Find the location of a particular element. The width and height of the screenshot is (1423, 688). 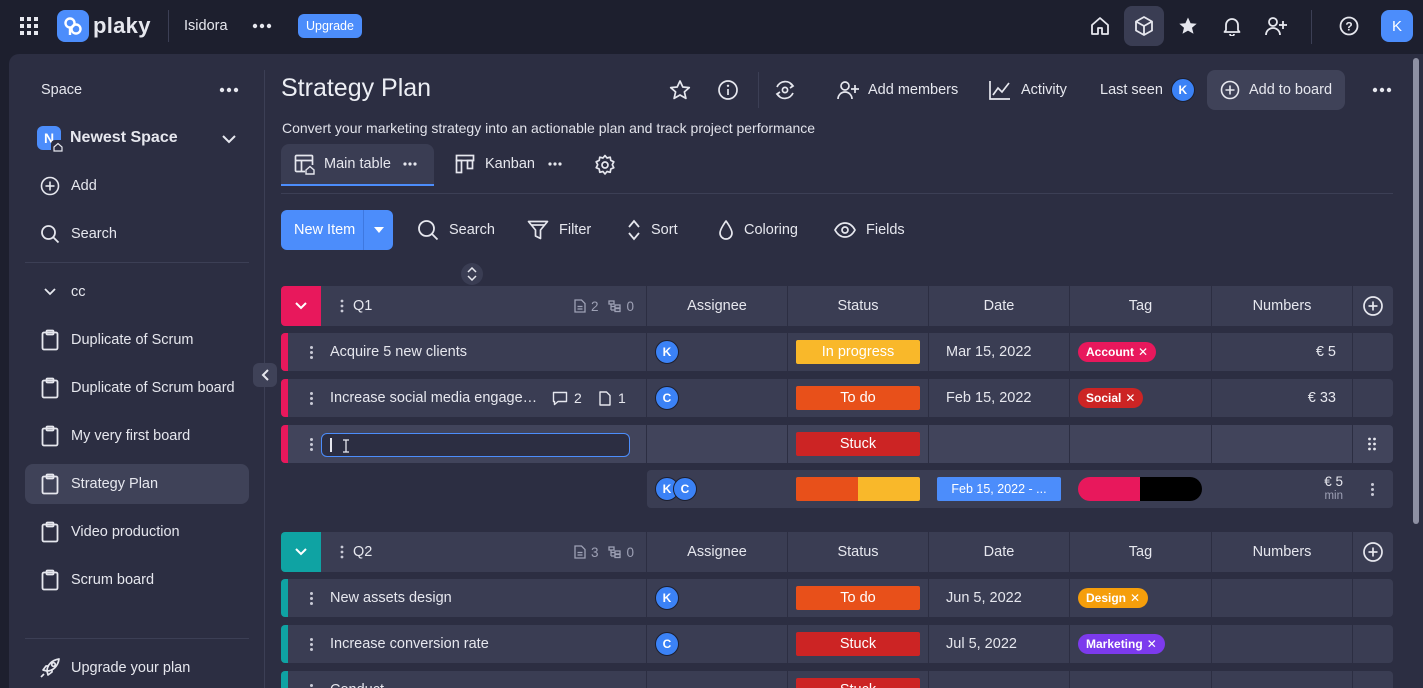

tag-cell: Design ✕ is located at coordinates (1113, 598).